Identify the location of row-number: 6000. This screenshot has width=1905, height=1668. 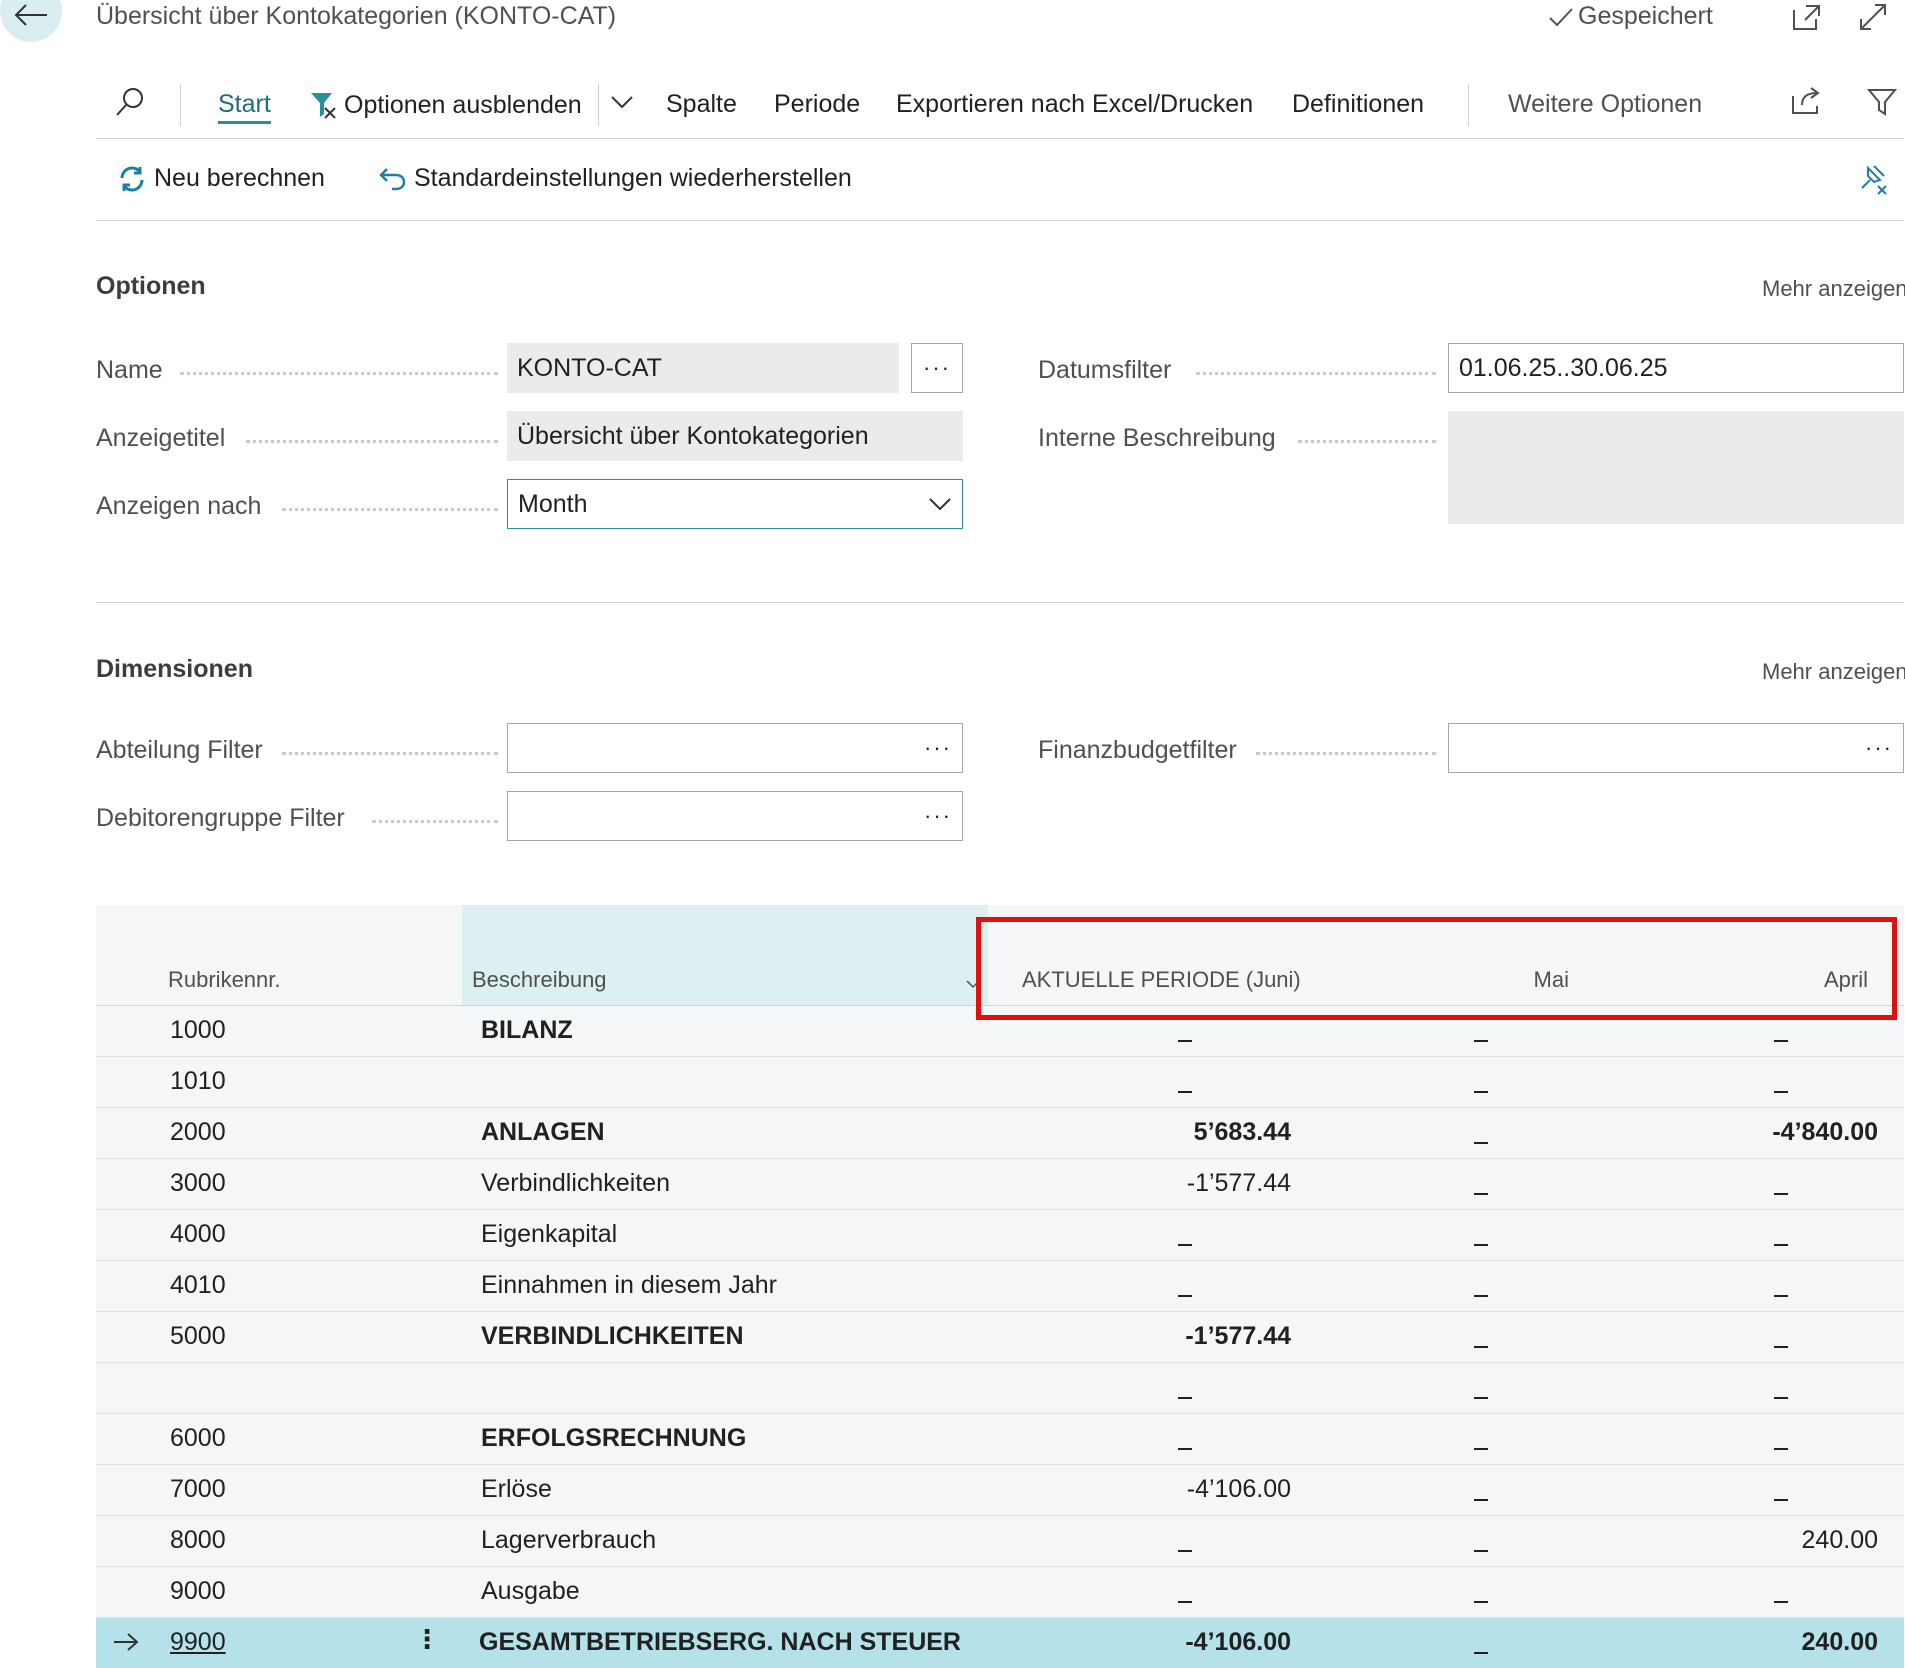
(198, 1438).